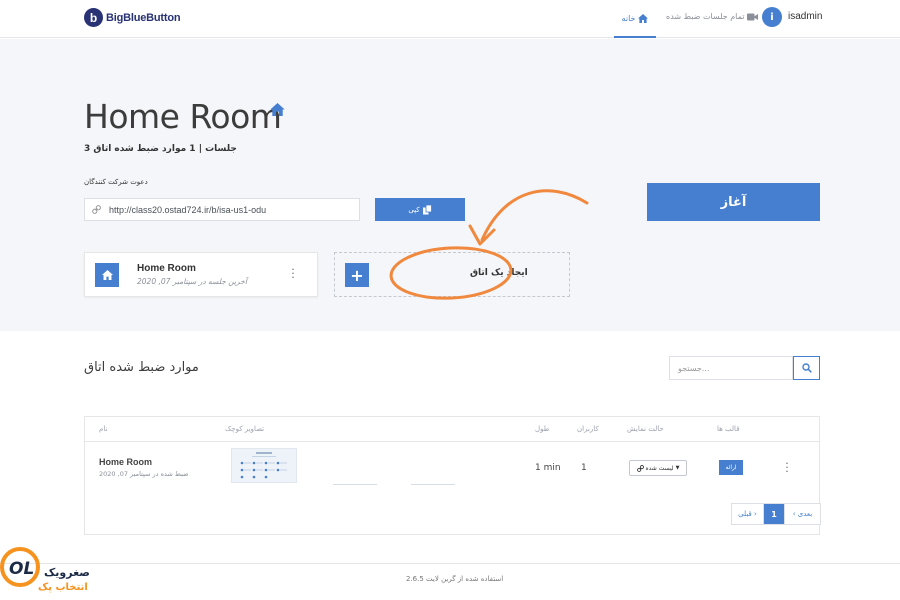 The width and height of the screenshot is (900, 600). What do you see at coordinates (728, 429) in the screenshot?
I see `col-formats: قالب ها` at bounding box center [728, 429].